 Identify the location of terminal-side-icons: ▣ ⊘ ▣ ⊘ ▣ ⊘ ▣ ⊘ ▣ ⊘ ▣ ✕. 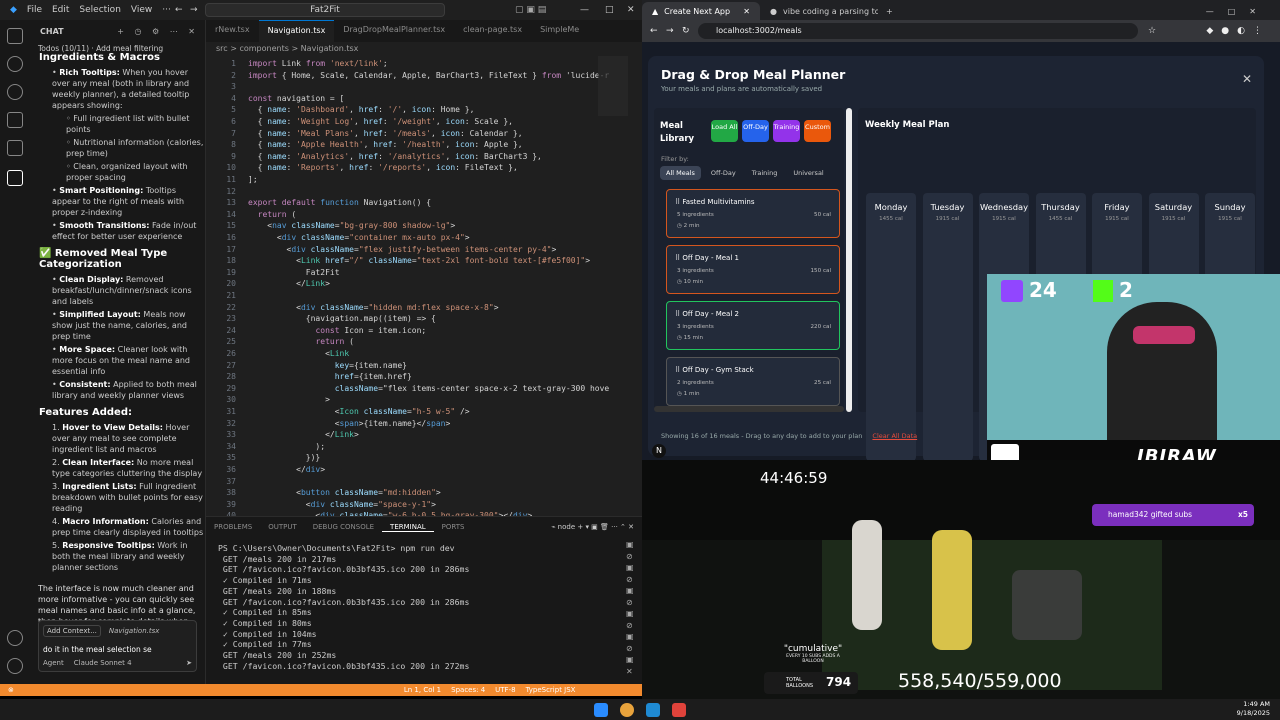
(631, 608).